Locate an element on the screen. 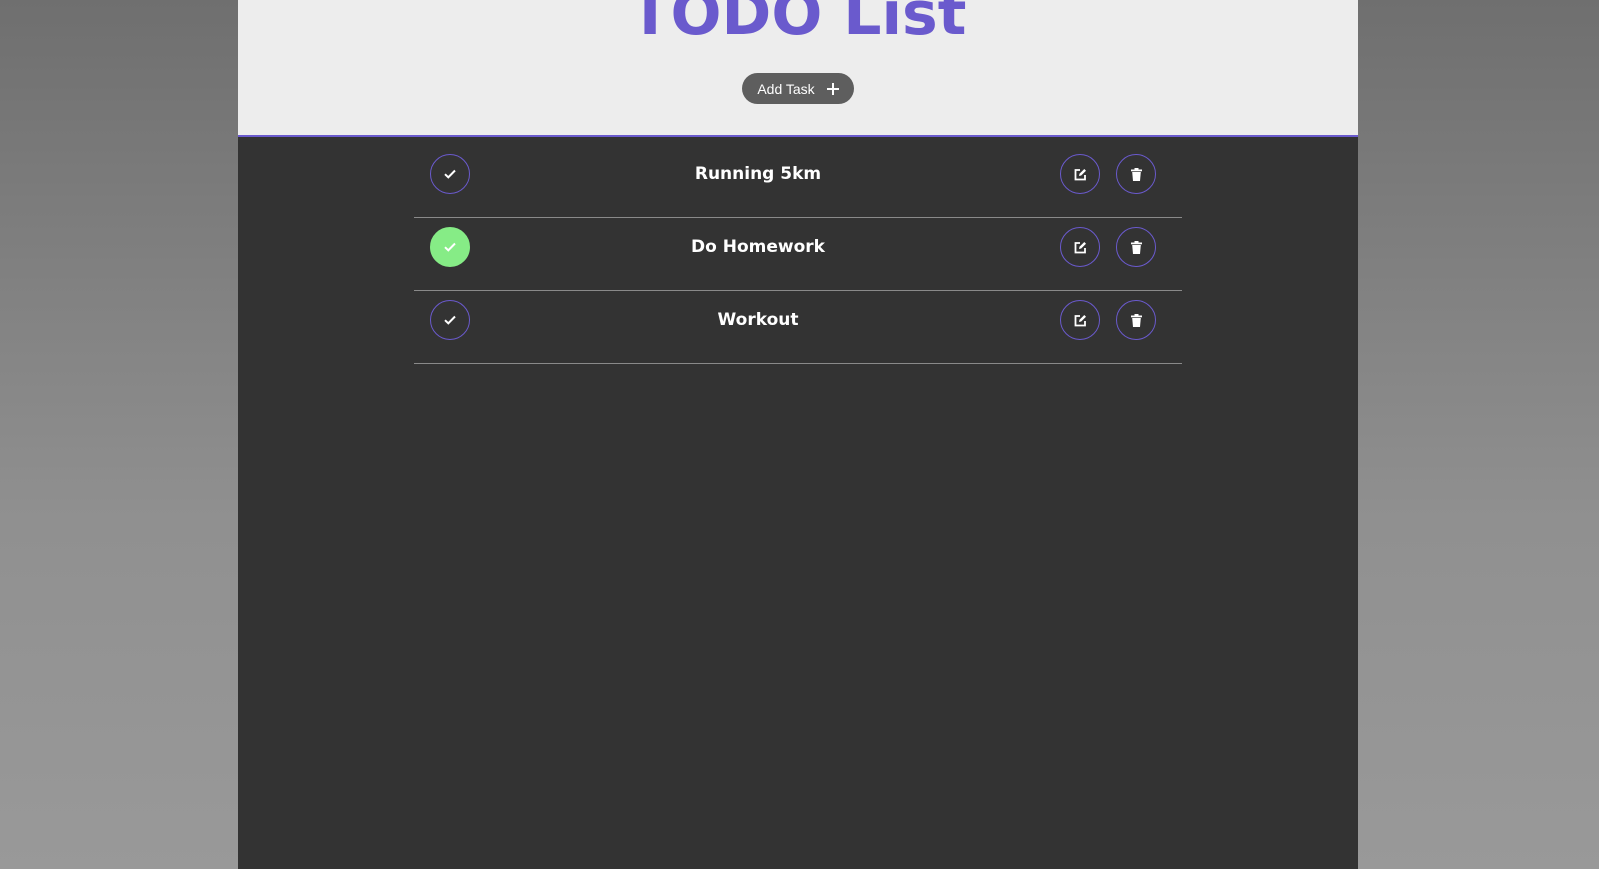  task-label: Workout is located at coordinates (758, 320).